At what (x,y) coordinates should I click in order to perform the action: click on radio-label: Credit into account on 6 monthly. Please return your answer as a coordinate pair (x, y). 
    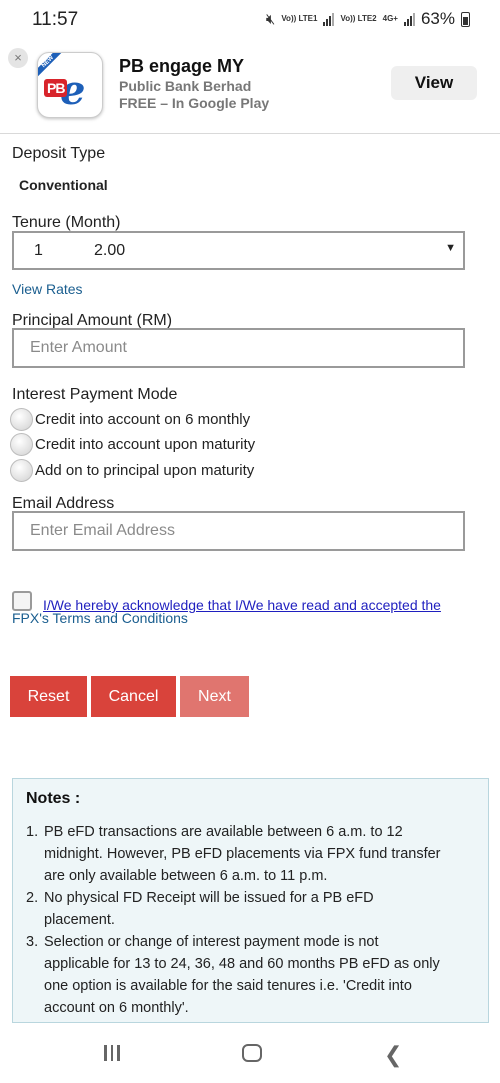
    Looking at the image, I should click on (143, 419).